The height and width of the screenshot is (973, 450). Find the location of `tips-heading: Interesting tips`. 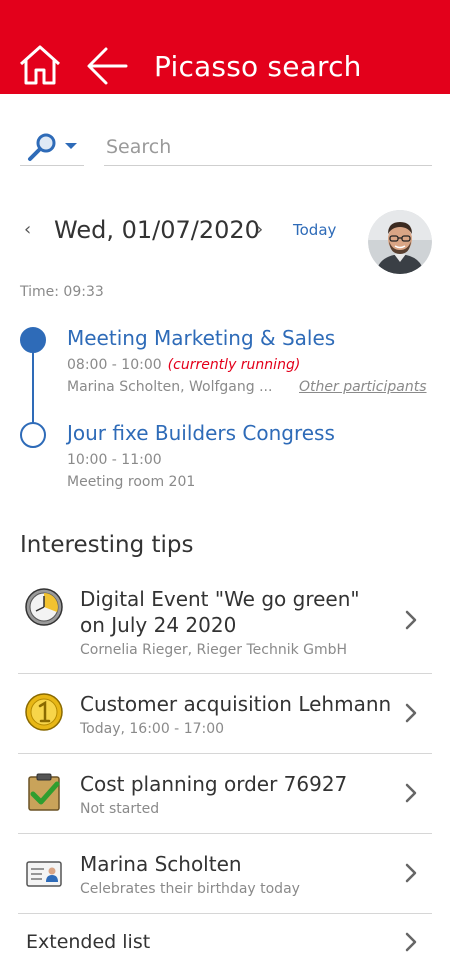

tips-heading: Interesting tips is located at coordinates (107, 545).